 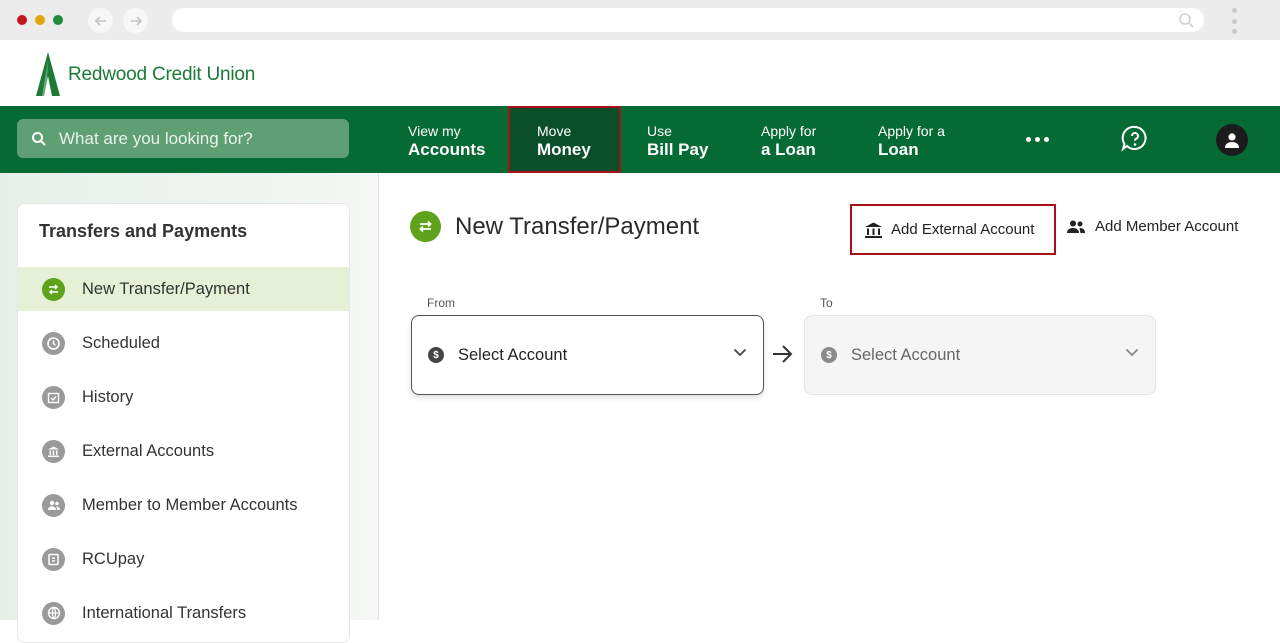 What do you see at coordinates (963, 229) in the screenshot?
I see `add-external-account-label: Add External Account` at bounding box center [963, 229].